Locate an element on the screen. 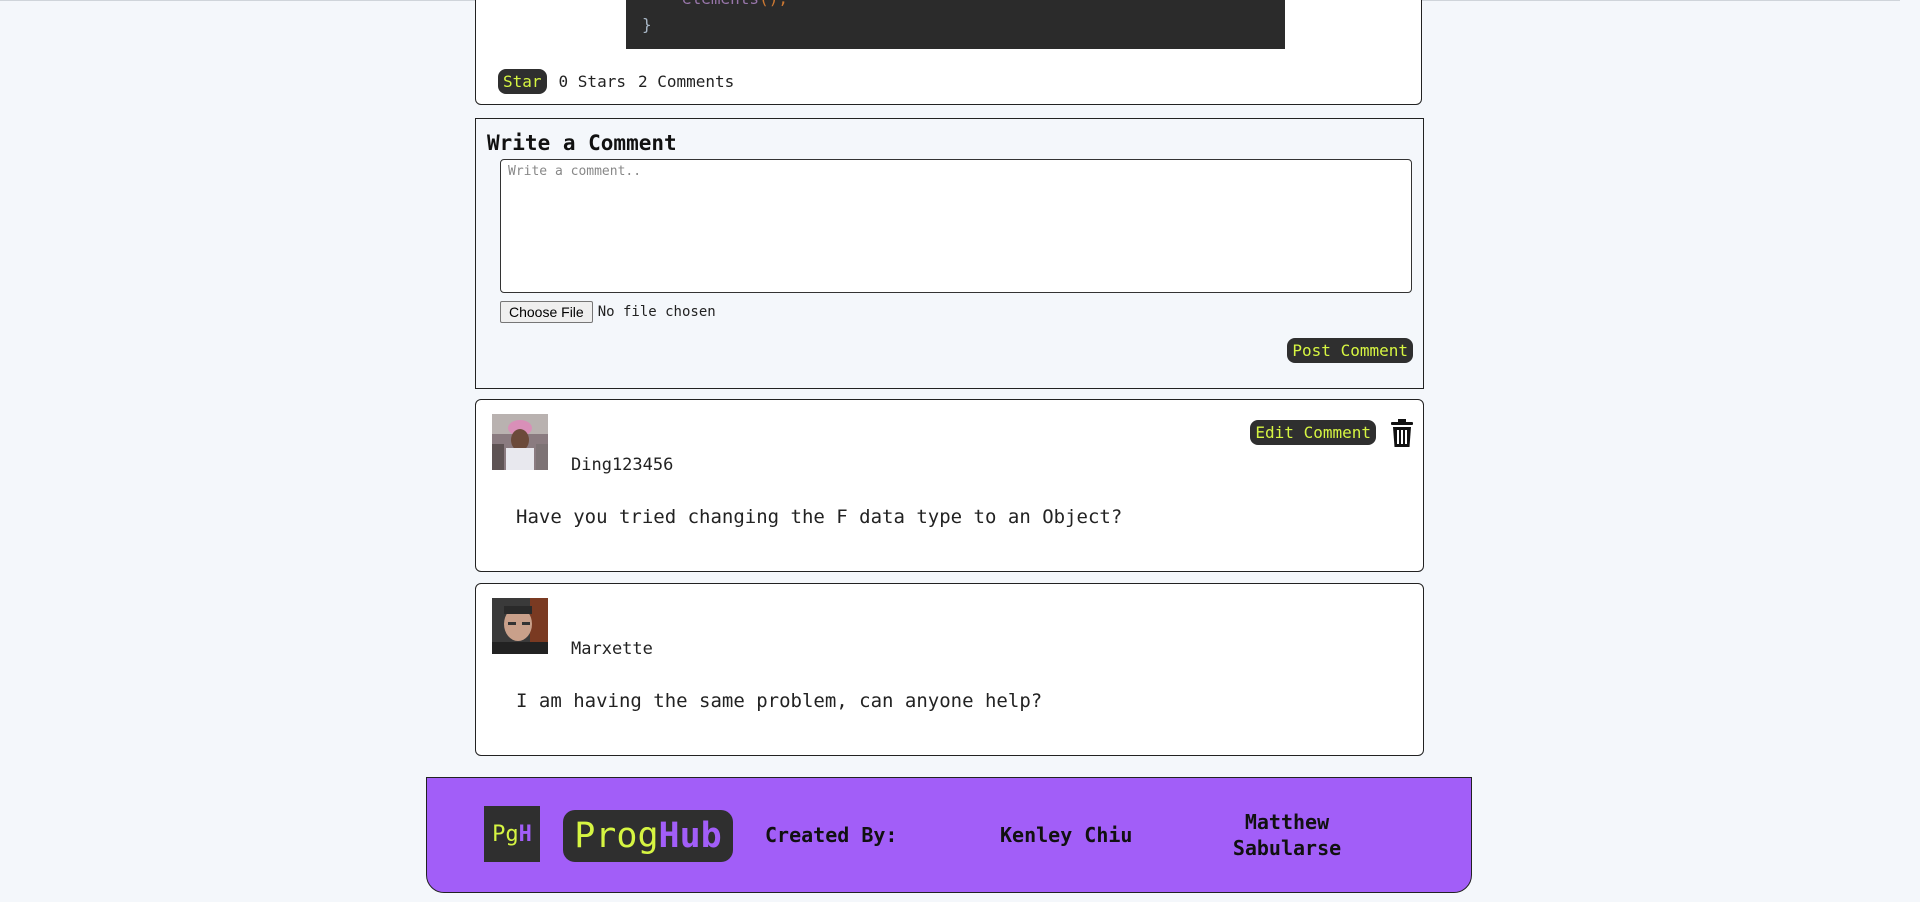 This screenshot has width=1920, height=902. creator-name: Matthew Sabularse is located at coordinates (1287, 835).